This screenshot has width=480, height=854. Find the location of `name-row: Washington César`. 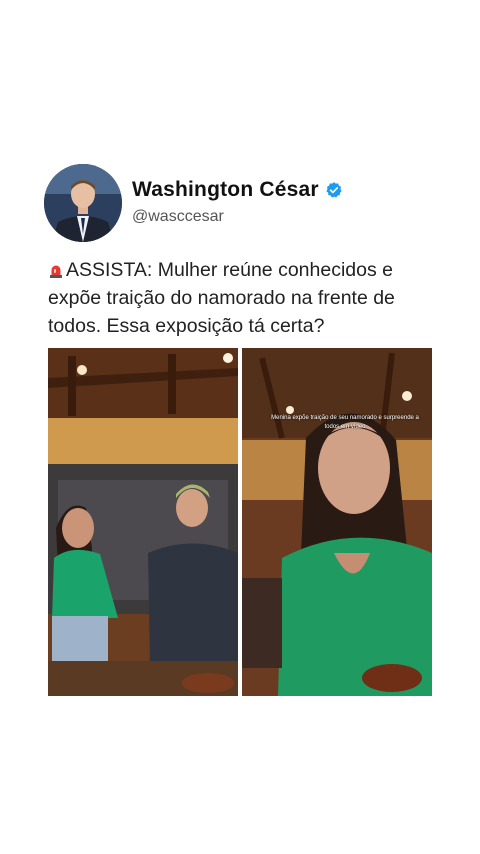

name-row: Washington César is located at coordinates (237, 190).